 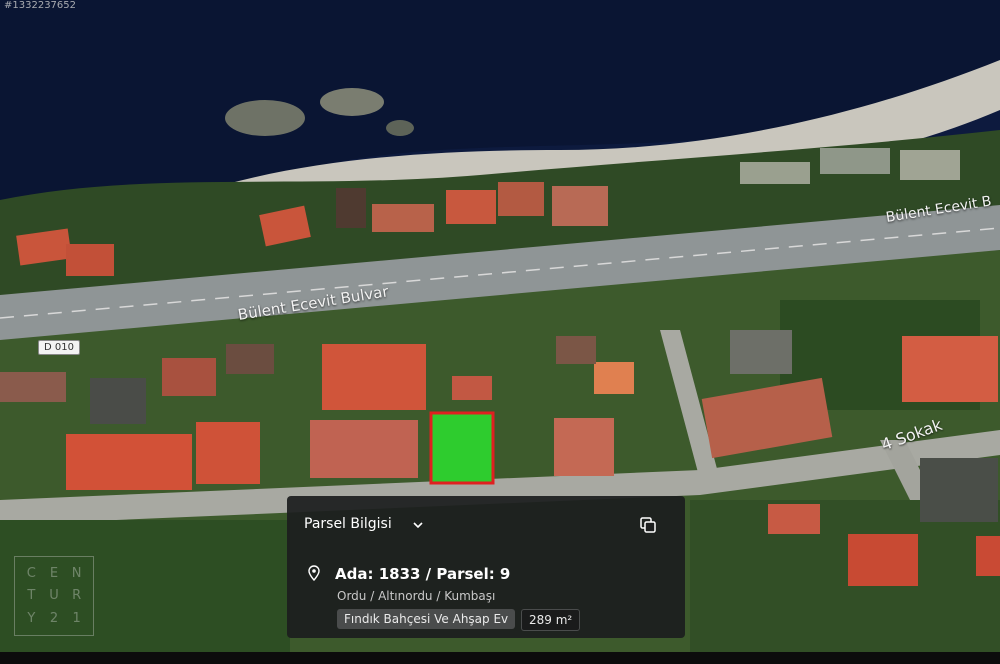 I want to click on parcel-id: Ada: 1833 / Parsel: 9, so click(x=423, y=574).